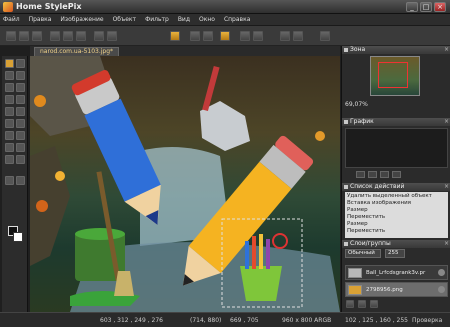 Image resolution: width=450 pixels, height=327 pixels. What do you see at coordinates (261, 283) in the screenshot?
I see `pencil-cup-shape` at bounding box center [261, 283].